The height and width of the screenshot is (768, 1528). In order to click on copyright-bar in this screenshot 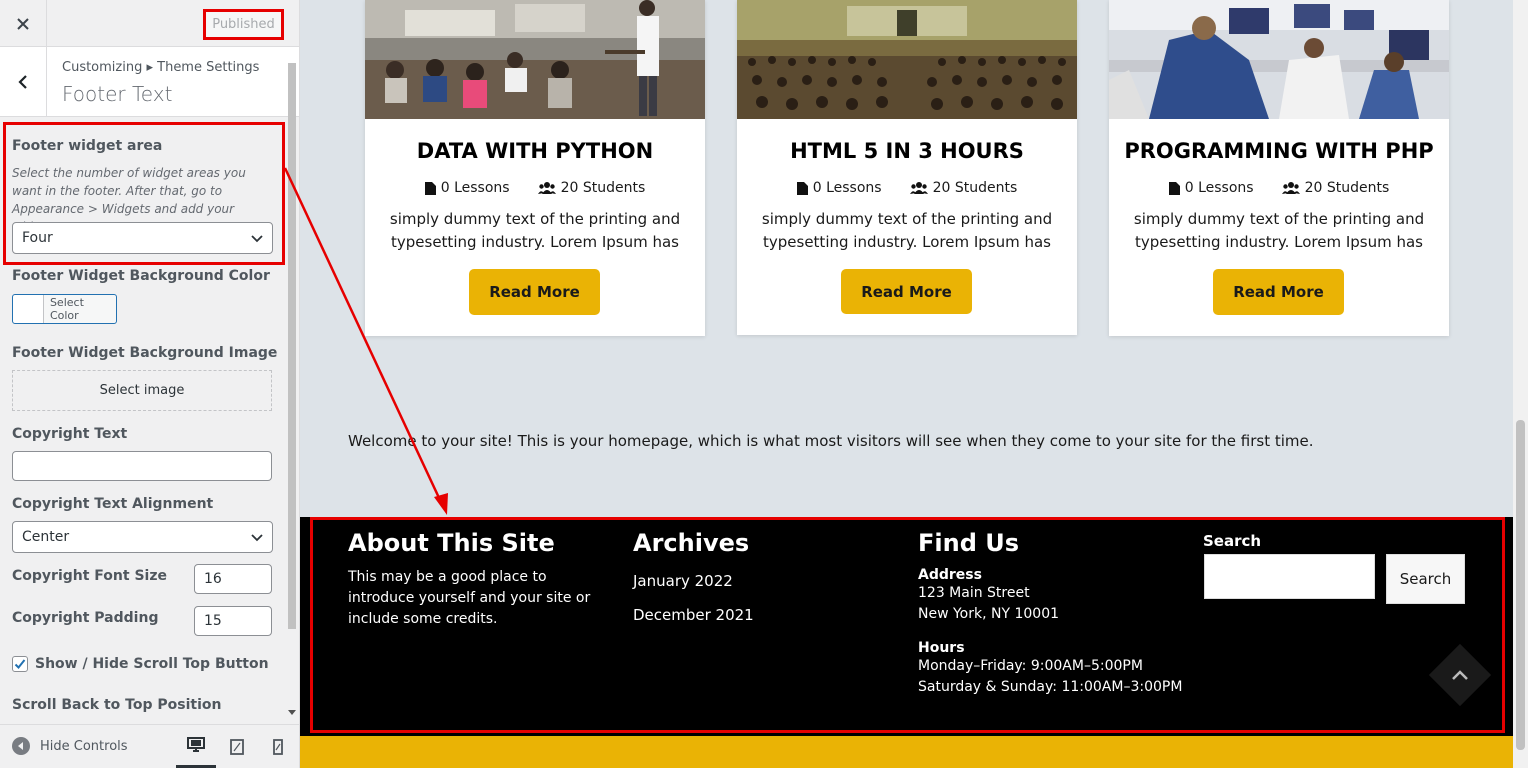, I will do `click(906, 752)`.